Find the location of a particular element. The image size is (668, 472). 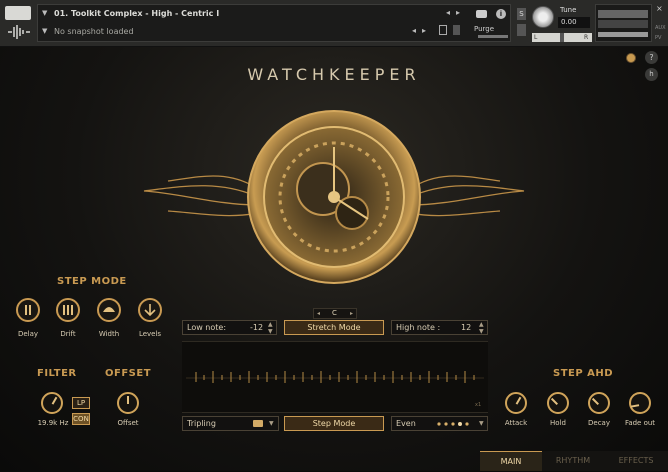

levels-label: Levels is located at coordinates (150, 334).